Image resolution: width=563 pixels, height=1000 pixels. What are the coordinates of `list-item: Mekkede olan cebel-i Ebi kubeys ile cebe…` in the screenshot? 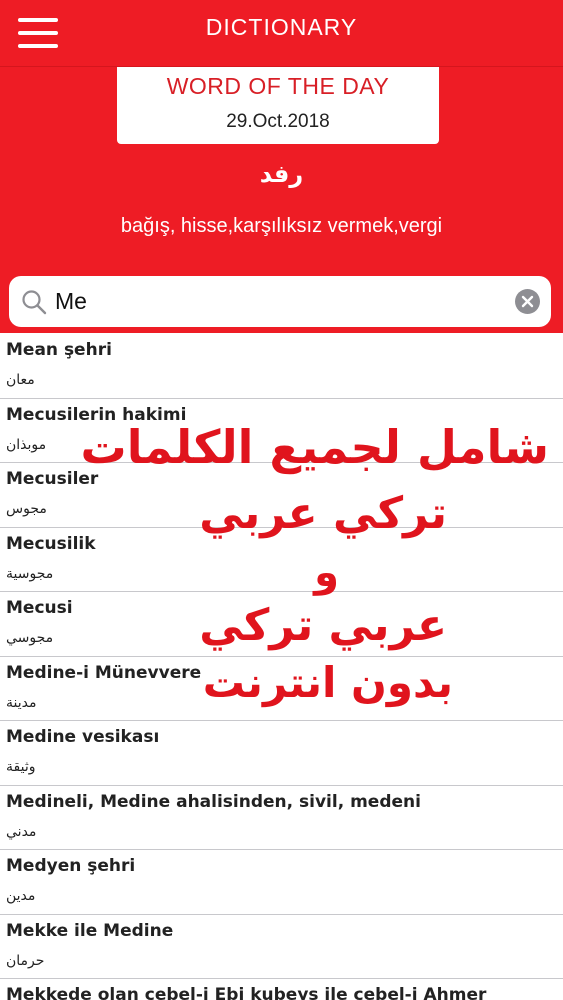 It's located at (281, 989).